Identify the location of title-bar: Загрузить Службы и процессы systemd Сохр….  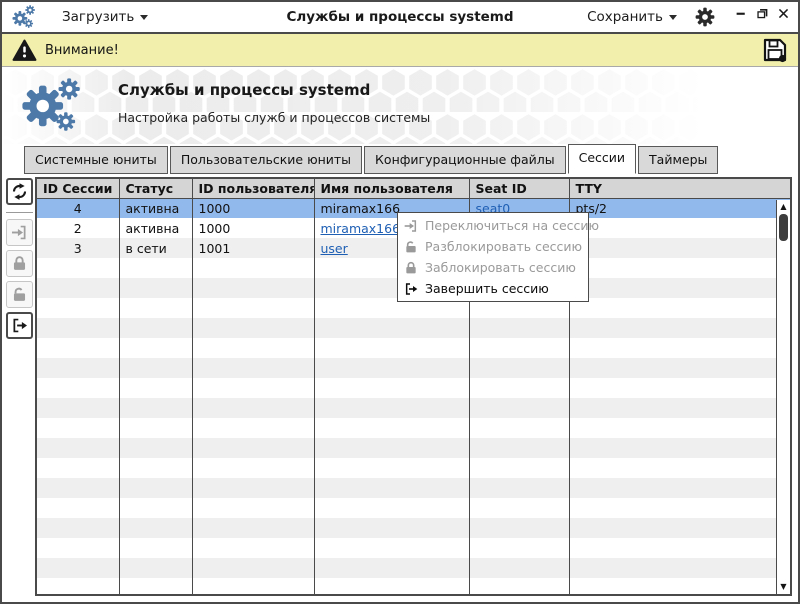
(400, 18).